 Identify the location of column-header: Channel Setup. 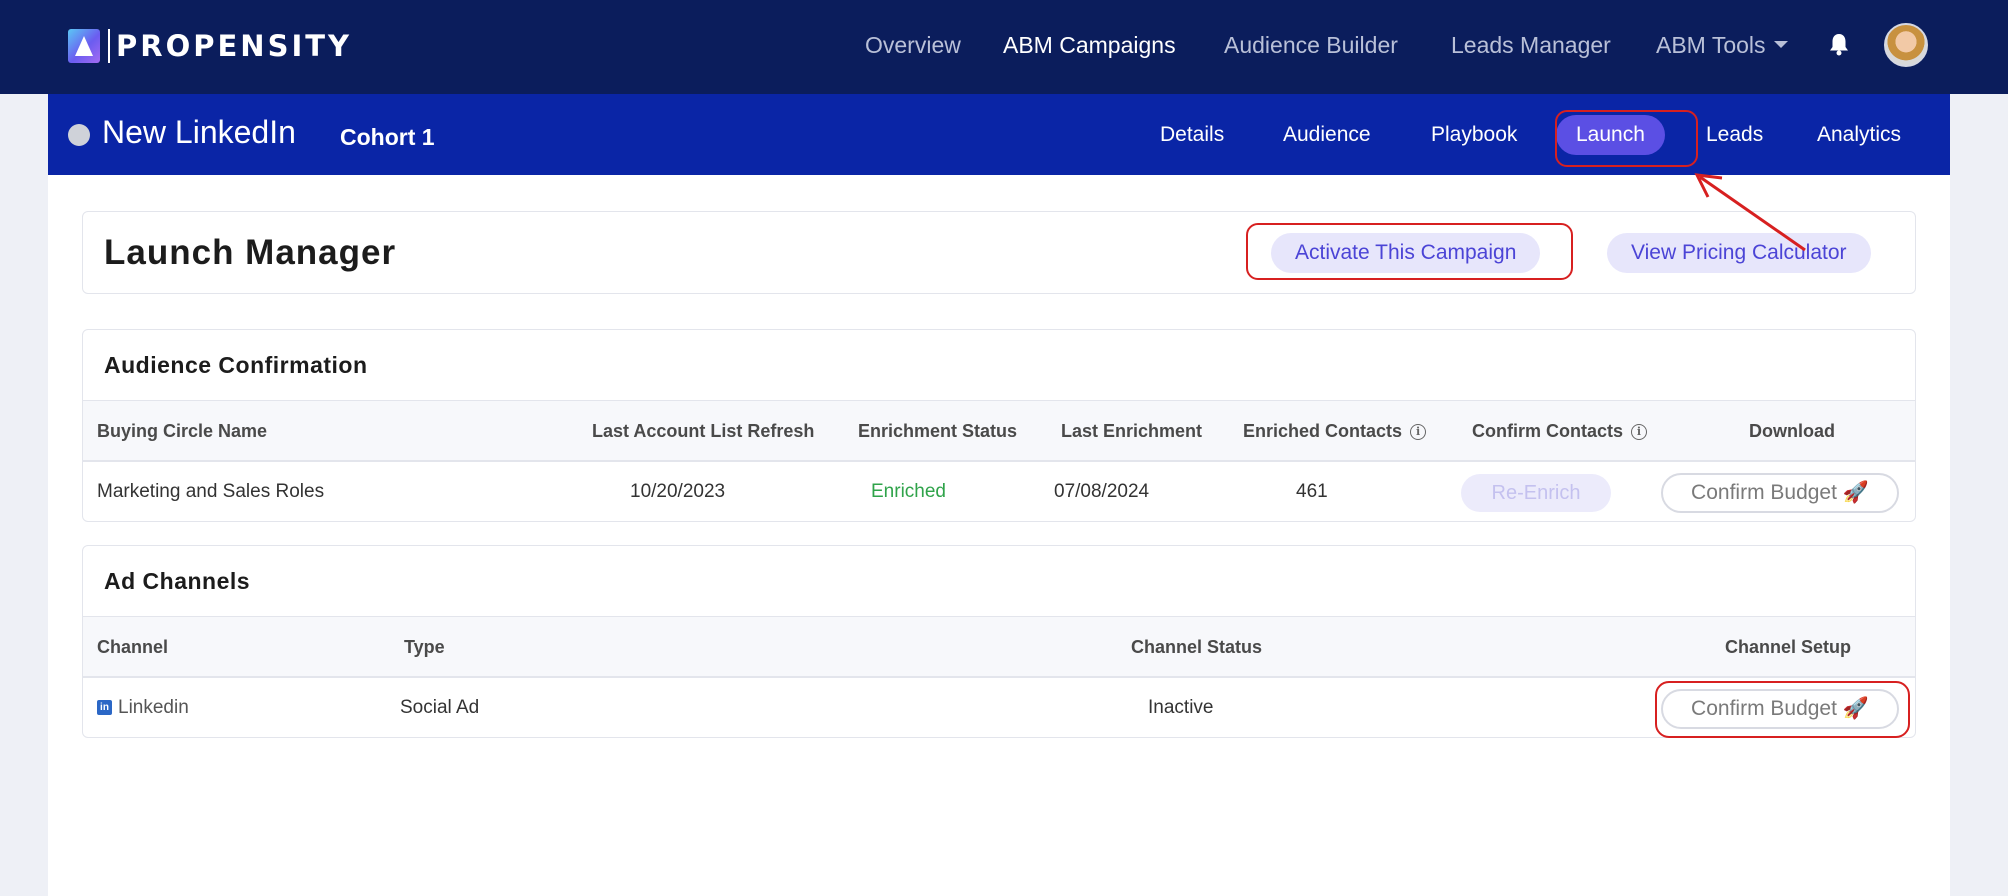
(1788, 647).